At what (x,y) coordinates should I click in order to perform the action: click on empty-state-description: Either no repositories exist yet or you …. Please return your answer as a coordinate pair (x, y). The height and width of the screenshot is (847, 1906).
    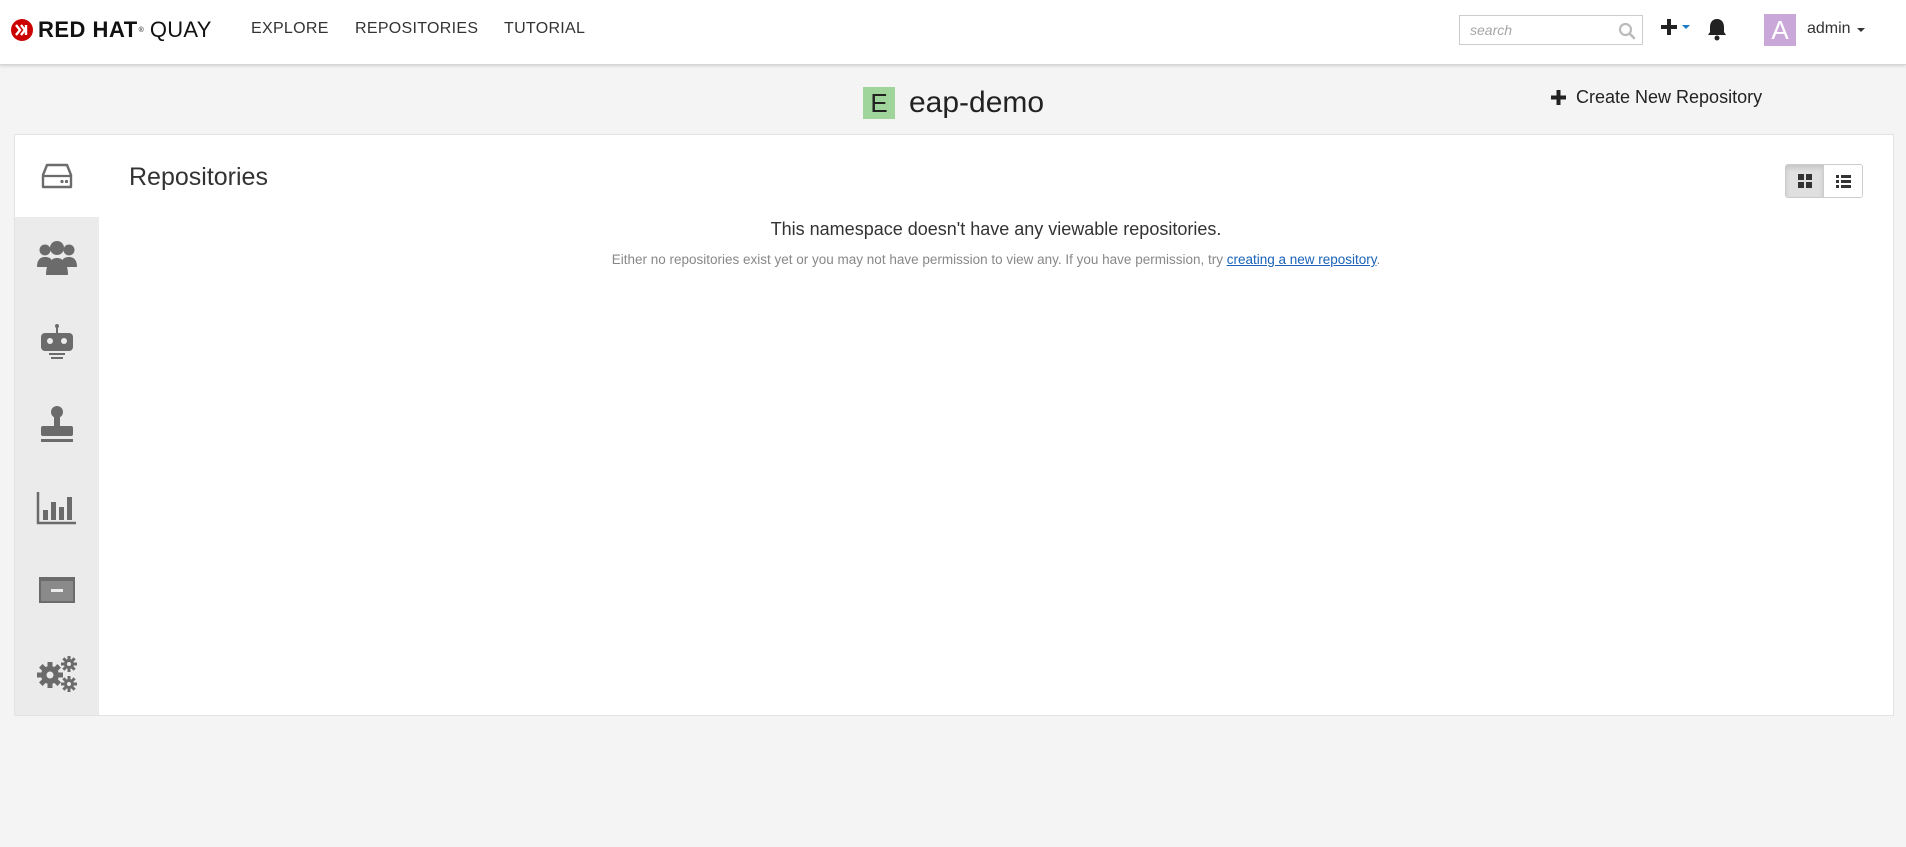
    Looking at the image, I should click on (996, 259).